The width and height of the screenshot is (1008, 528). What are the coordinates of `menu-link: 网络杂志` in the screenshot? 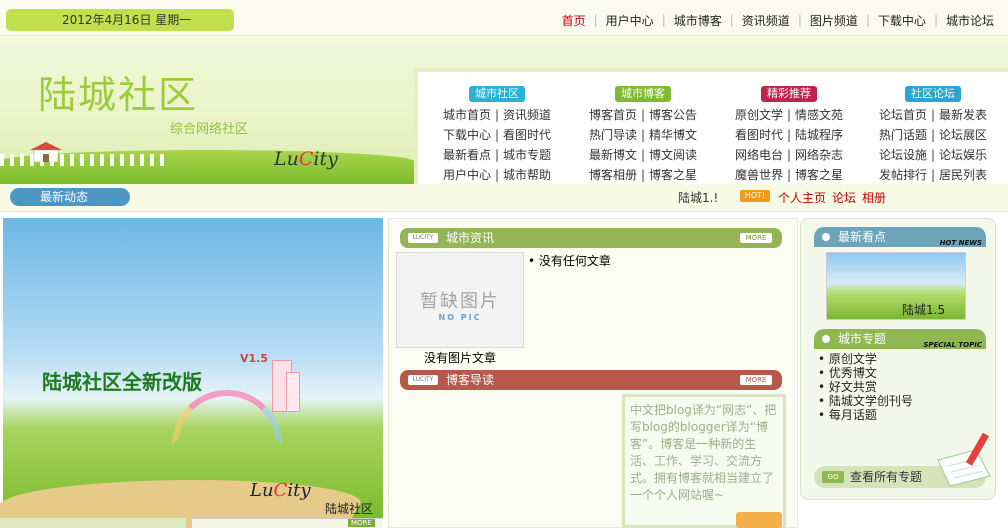 It's located at (819, 155).